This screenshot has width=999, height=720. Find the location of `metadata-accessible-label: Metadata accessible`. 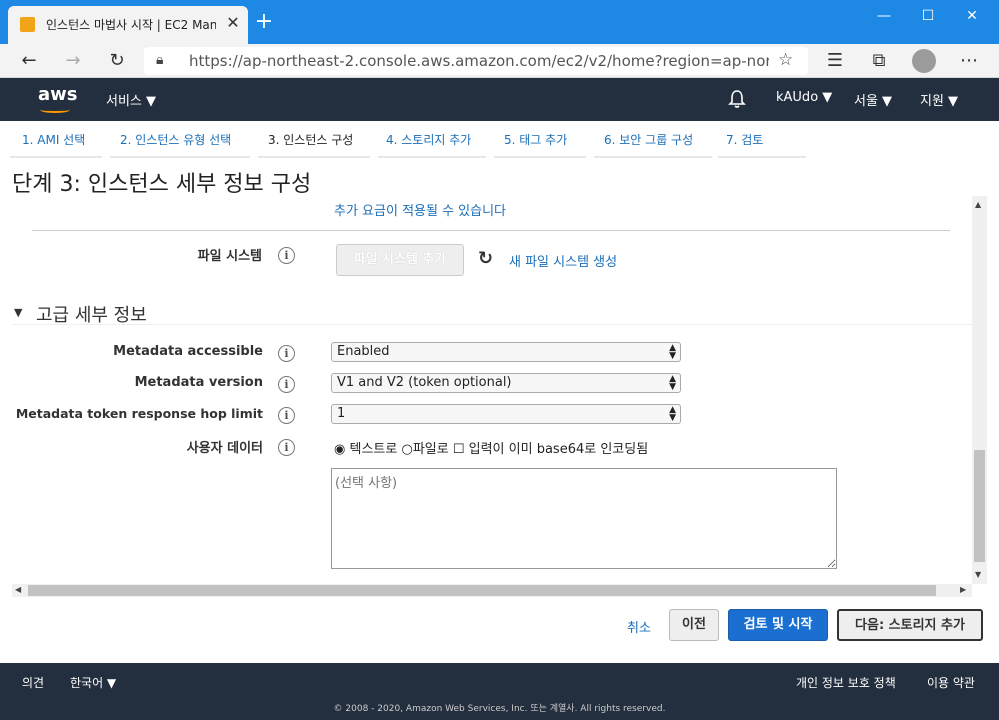

metadata-accessible-label: Metadata accessible is located at coordinates (188, 351).